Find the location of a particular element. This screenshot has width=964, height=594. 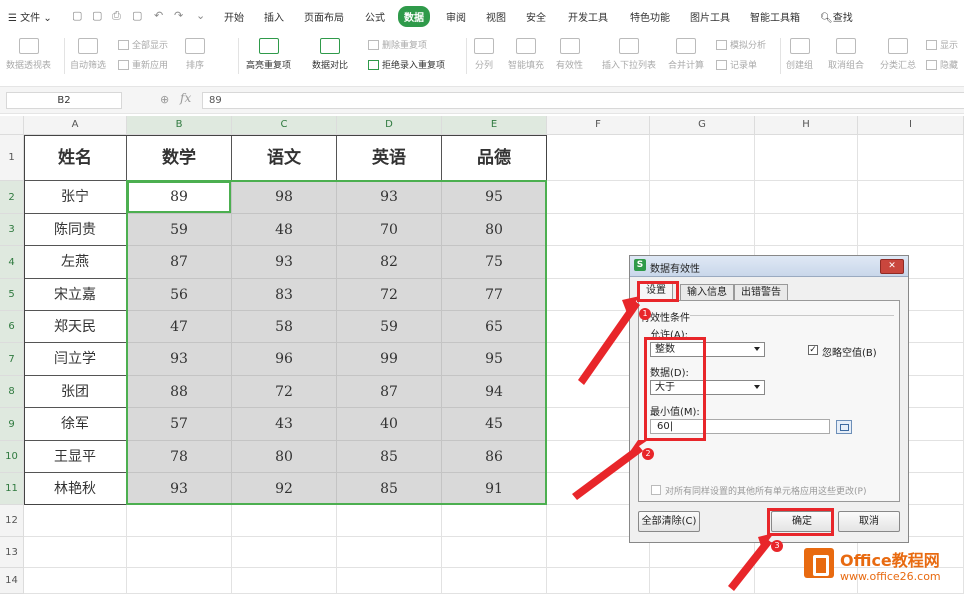

highlight-duplicates-button: 高亮重复项 is located at coordinates (268, 54).